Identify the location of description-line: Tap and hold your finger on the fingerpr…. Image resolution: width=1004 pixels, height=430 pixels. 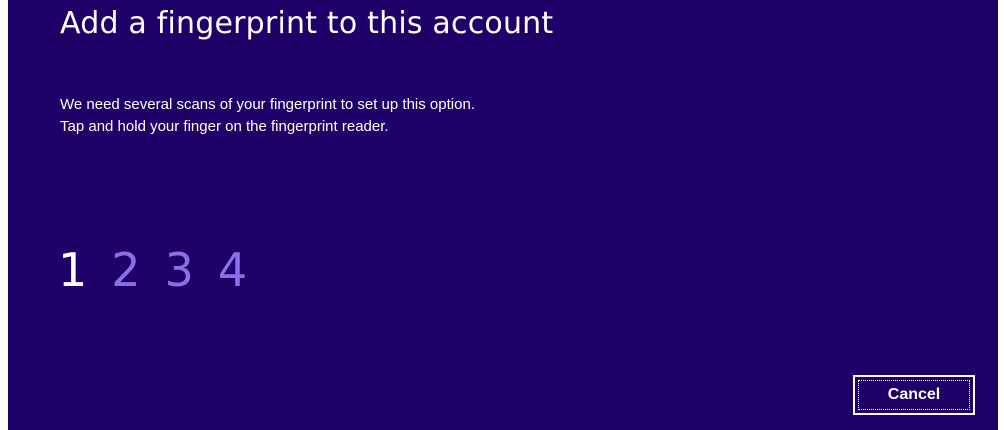
(224, 126).